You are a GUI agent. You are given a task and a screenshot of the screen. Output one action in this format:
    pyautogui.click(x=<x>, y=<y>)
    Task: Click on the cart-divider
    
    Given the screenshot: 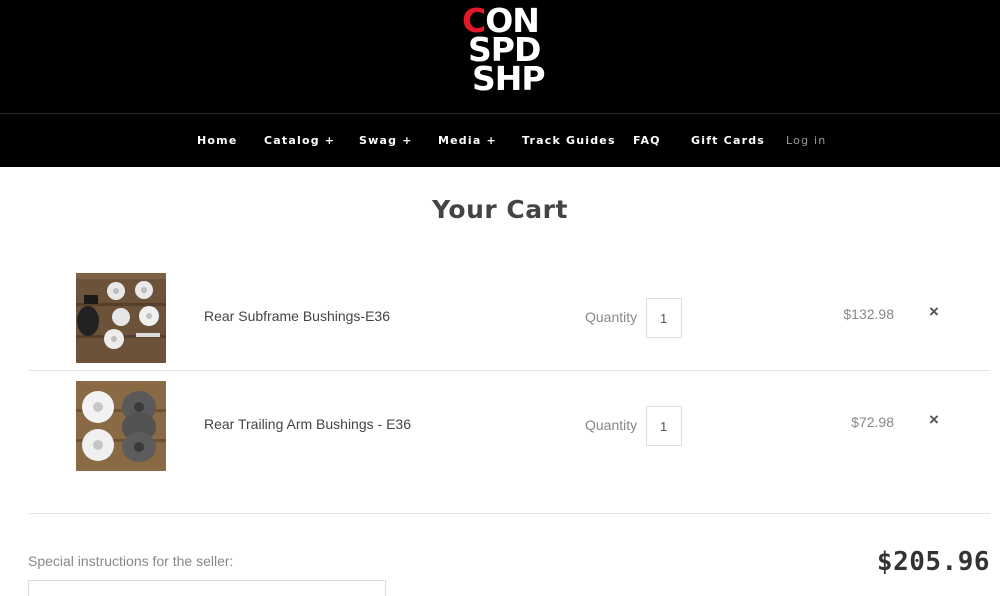 What is the action you would take?
    pyautogui.click(x=509, y=513)
    